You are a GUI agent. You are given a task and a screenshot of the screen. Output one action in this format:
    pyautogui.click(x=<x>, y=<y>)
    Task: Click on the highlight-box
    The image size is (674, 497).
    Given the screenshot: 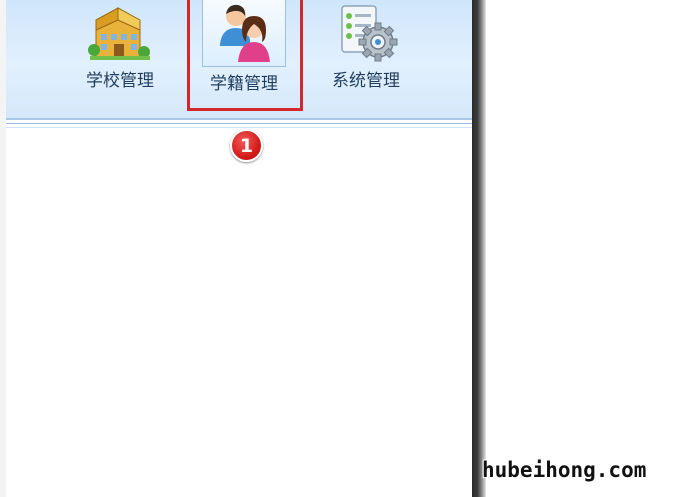 What is the action you would take?
    pyautogui.click(x=245, y=55)
    